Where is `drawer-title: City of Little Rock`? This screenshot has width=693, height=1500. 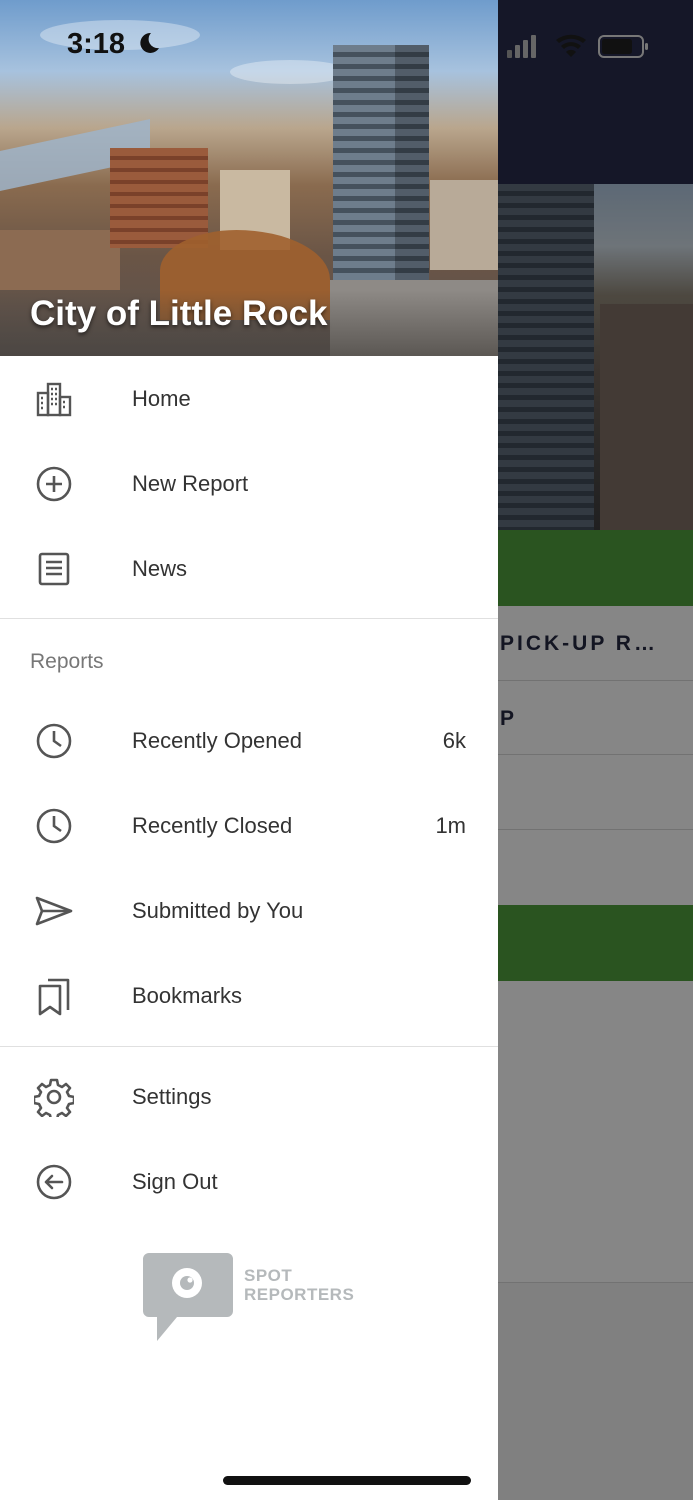 drawer-title: City of Little Rock is located at coordinates (179, 313).